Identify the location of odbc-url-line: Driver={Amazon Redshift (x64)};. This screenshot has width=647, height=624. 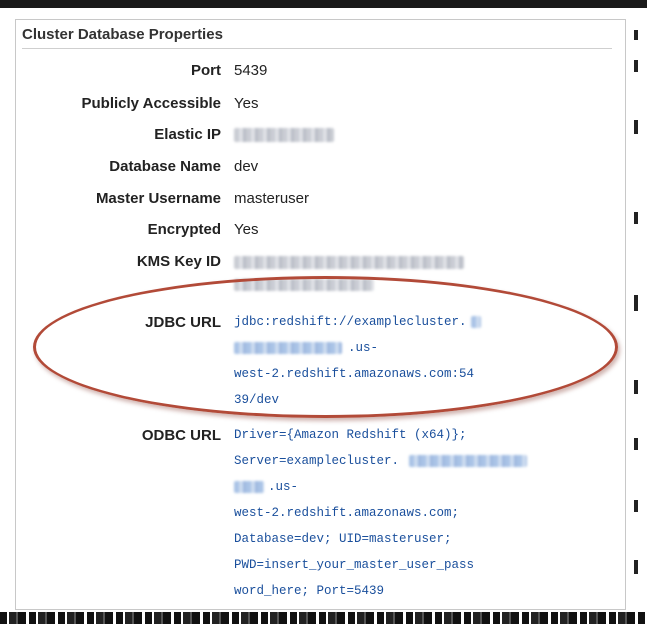
(350, 435).